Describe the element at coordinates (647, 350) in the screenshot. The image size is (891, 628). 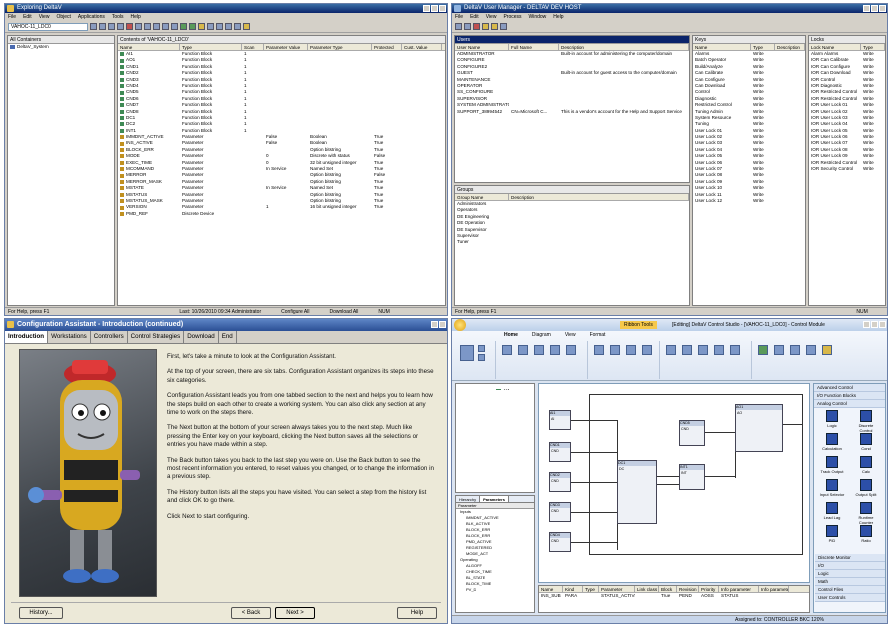
I see `zoom-icon` at that location.